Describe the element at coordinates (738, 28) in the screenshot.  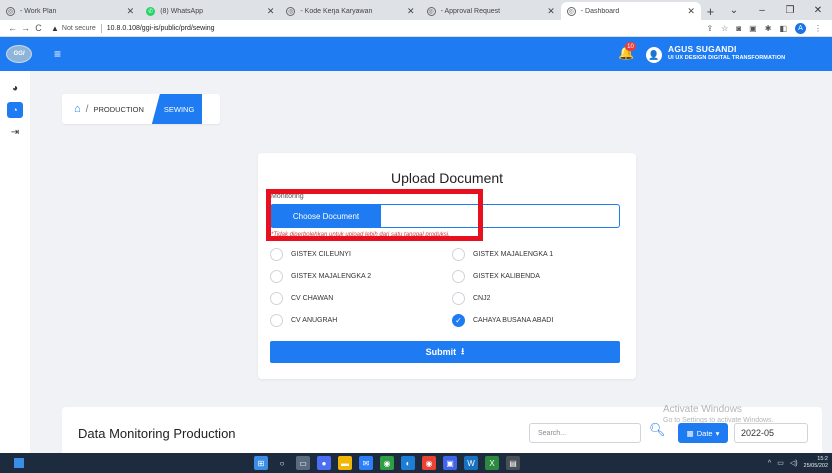
I see `camera-icon: ◙` at that location.